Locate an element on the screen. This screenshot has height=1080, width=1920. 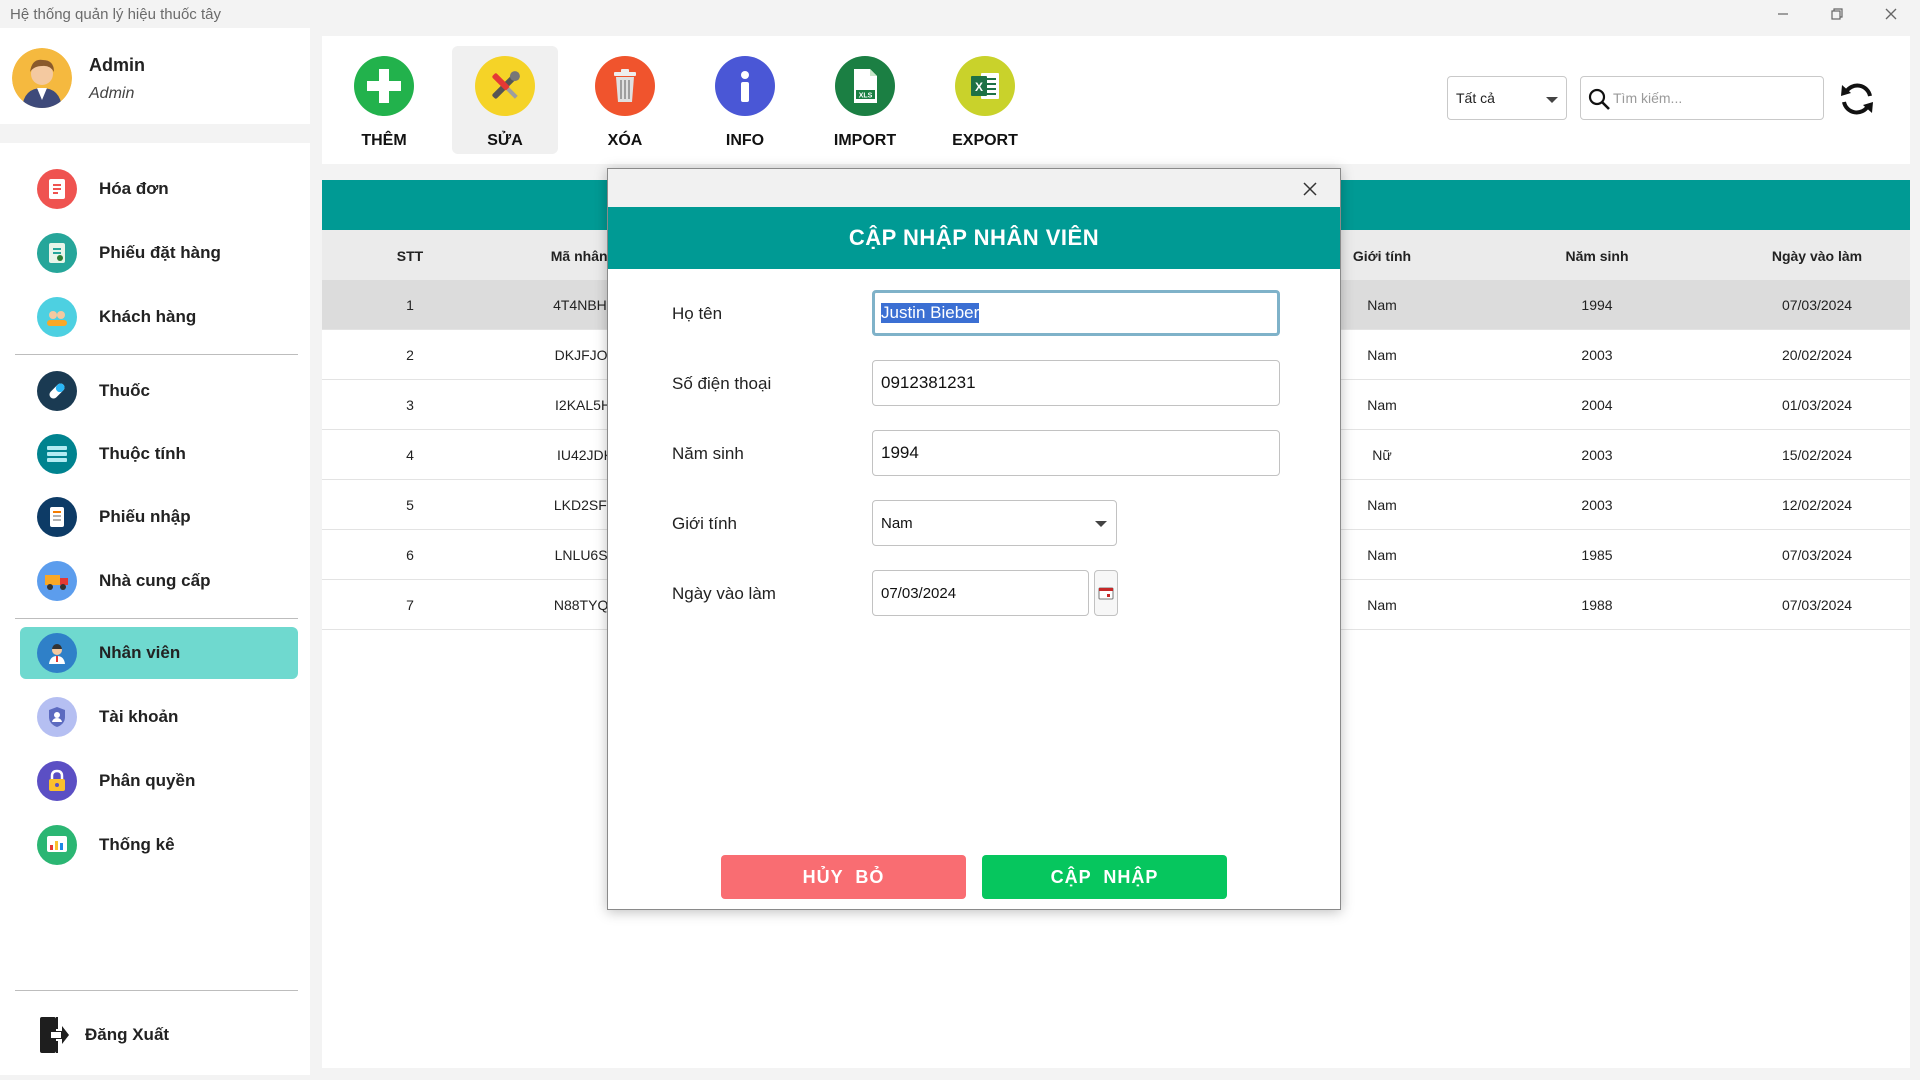
cell-stt: 4 is located at coordinates (410, 455).